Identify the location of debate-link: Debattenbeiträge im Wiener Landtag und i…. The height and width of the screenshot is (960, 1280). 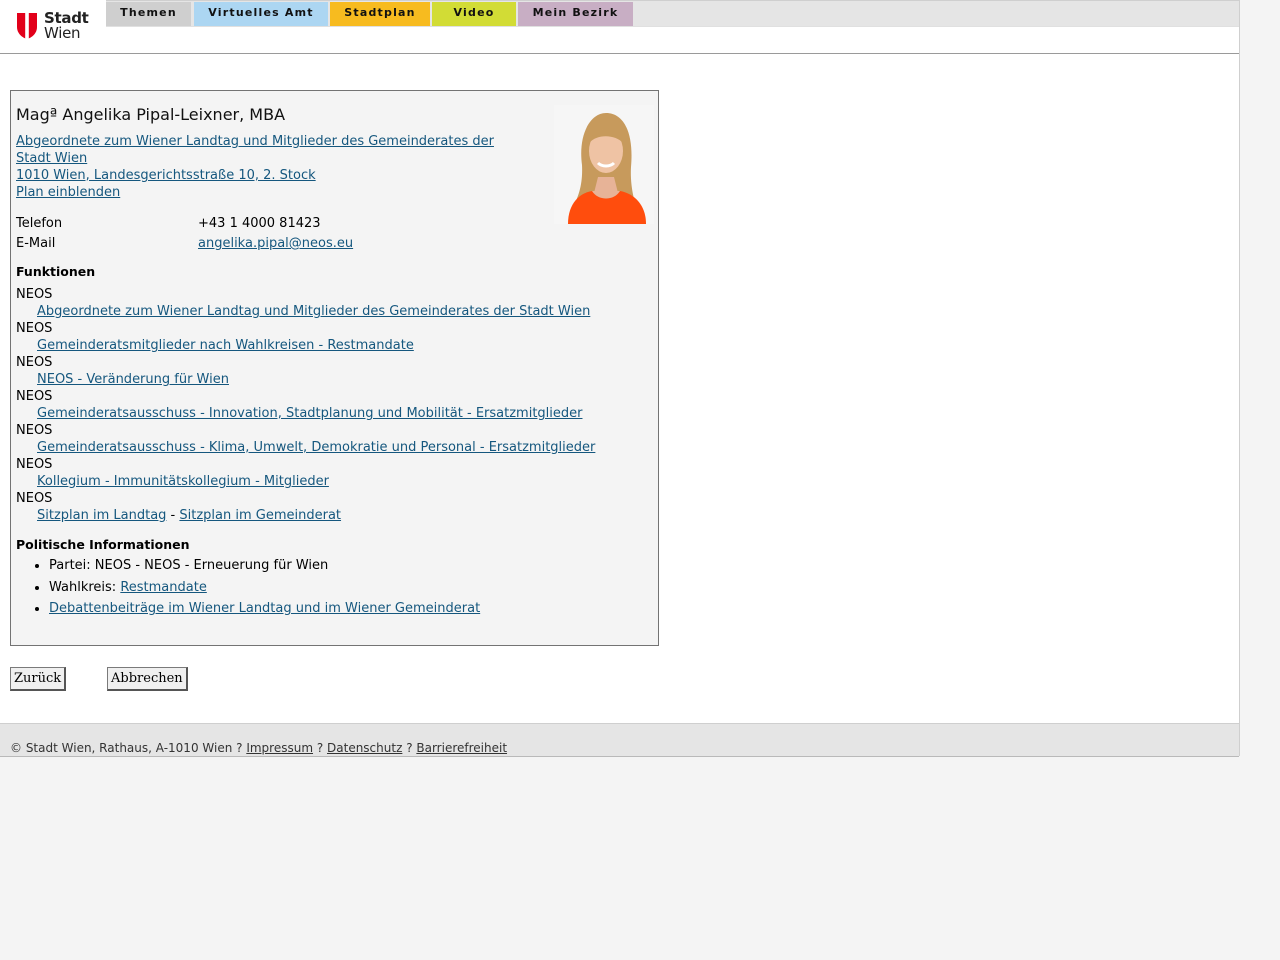
(264, 608).